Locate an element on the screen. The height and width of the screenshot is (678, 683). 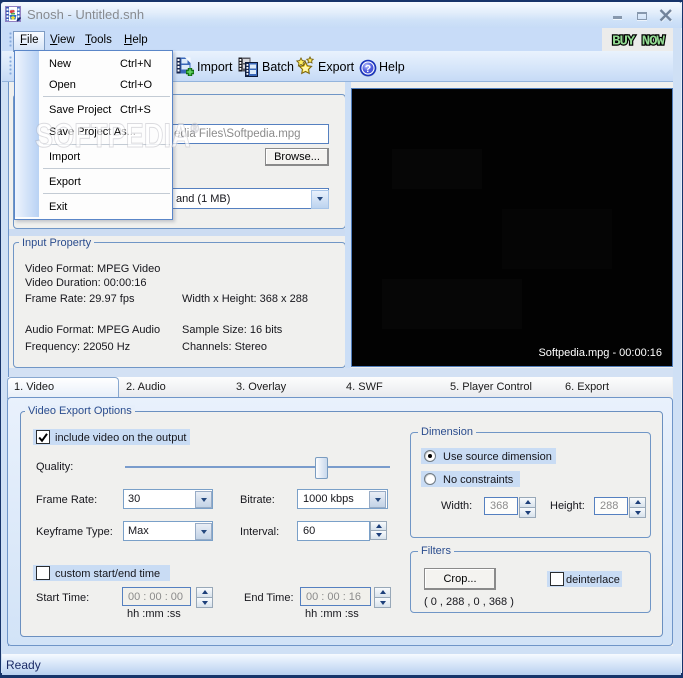
svg-text: BUY NOW is located at coordinates (638, 42).